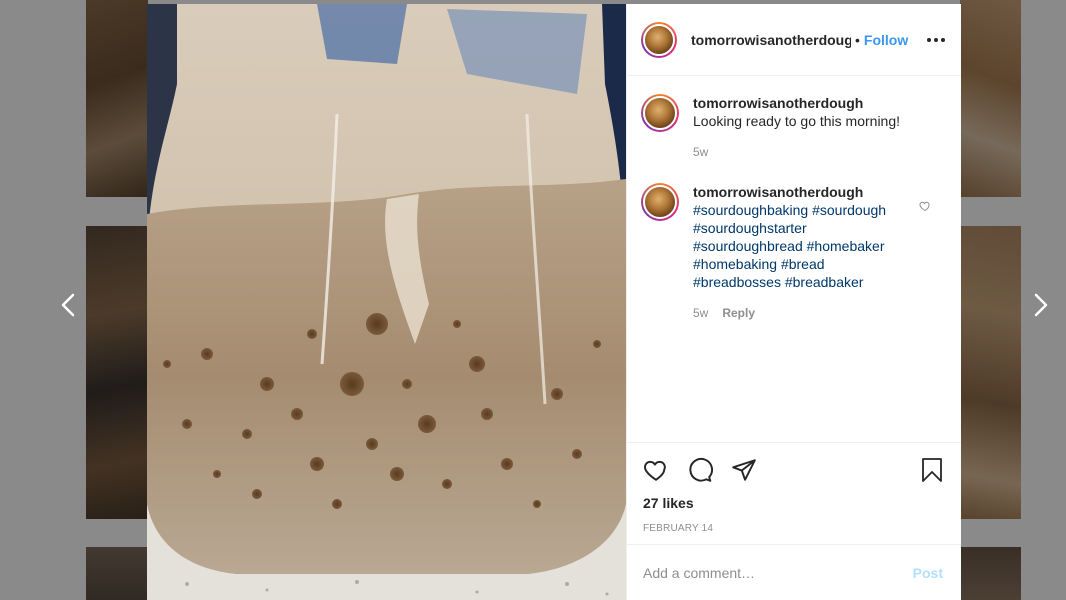 This screenshot has height=600, width=1066. What do you see at coordinates (778, 572) in the screenshot?
I see `comment-input` at bounding box center [778, 572].